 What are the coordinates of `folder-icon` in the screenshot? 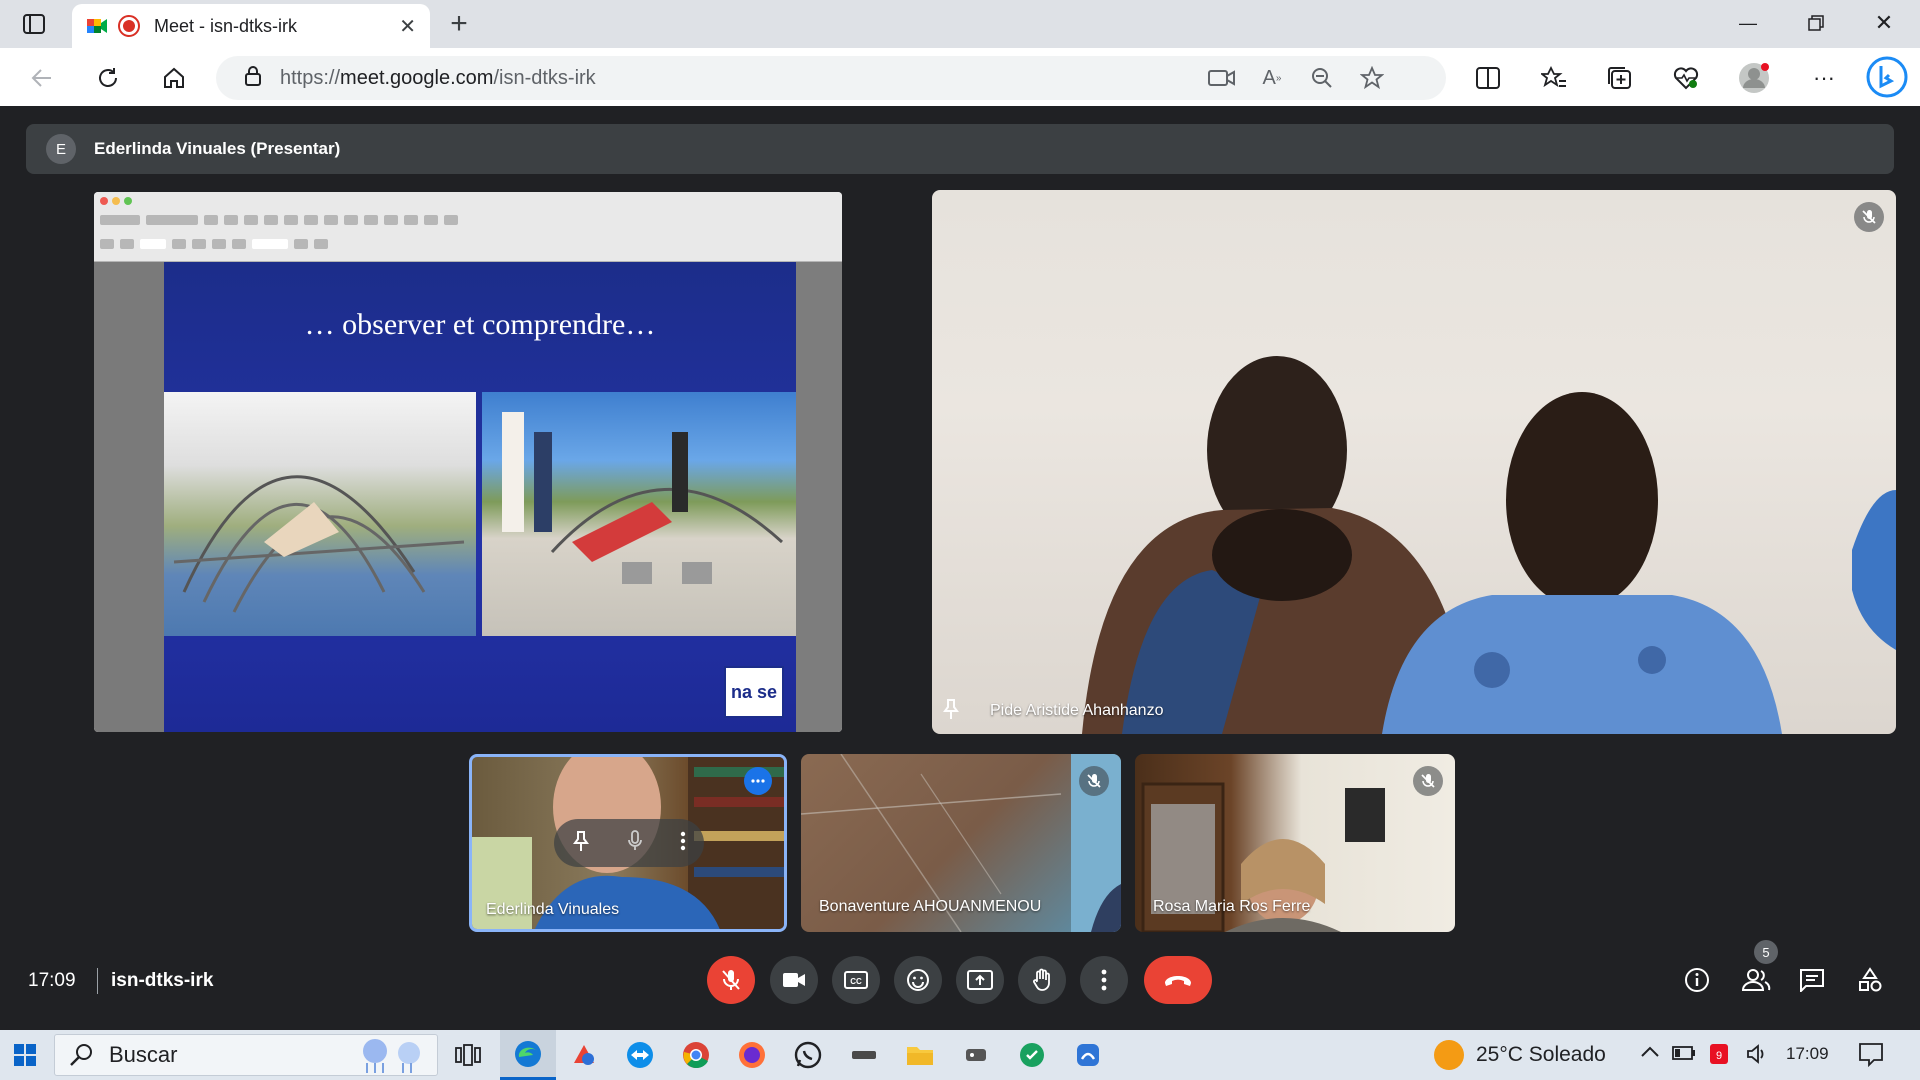 It's located at (920, 1056).